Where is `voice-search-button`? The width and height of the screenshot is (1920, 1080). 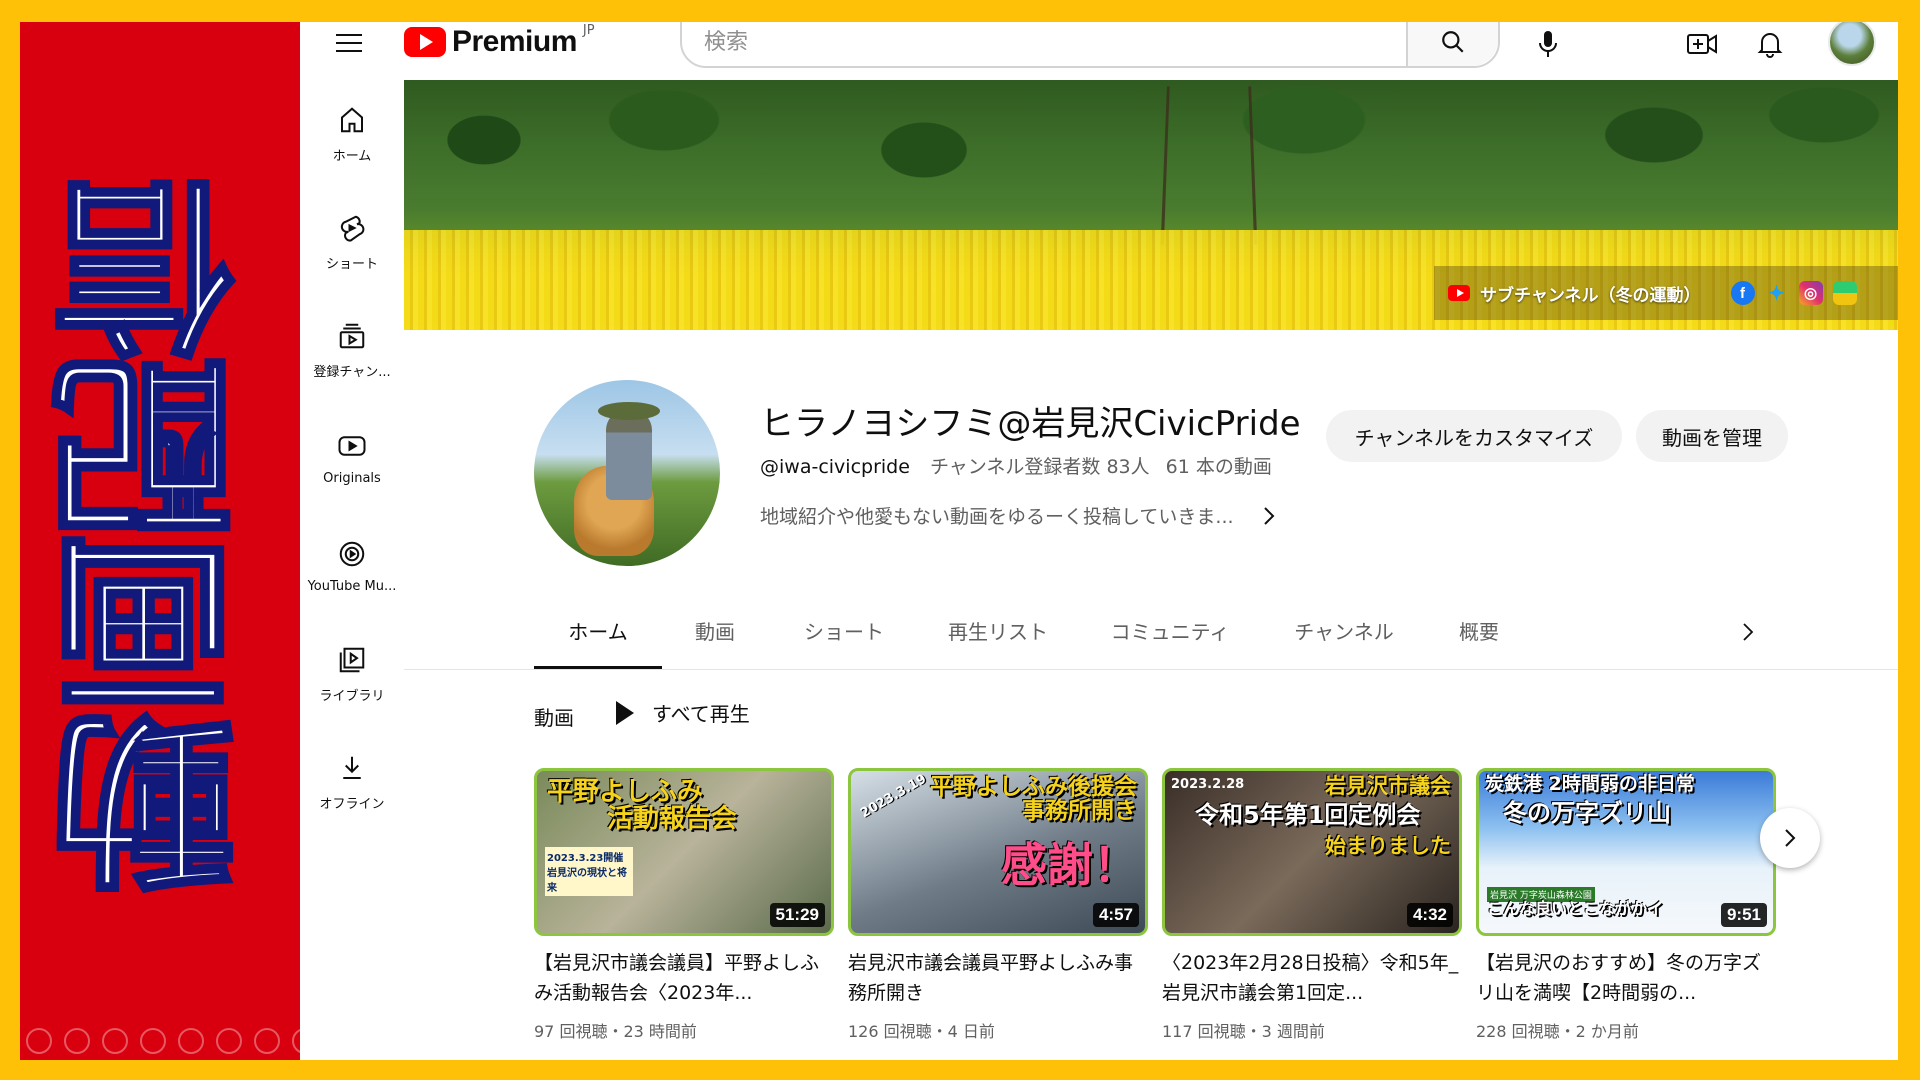
voice-search-button is located at coordinates (1548, 44).